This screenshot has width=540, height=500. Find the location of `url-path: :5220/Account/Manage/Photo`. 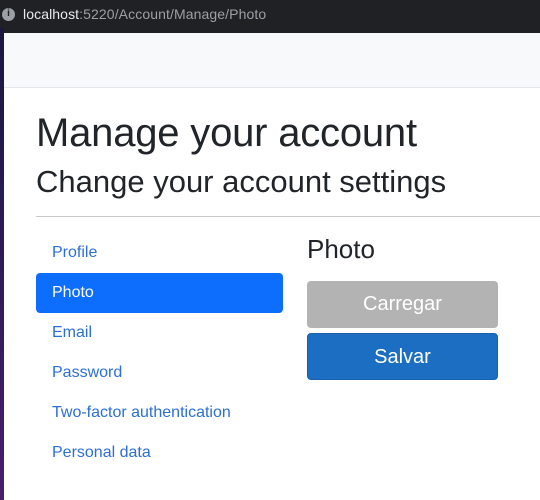

url-path: :5220/Account/Manage/Photo is located at coordinates (173, 14).